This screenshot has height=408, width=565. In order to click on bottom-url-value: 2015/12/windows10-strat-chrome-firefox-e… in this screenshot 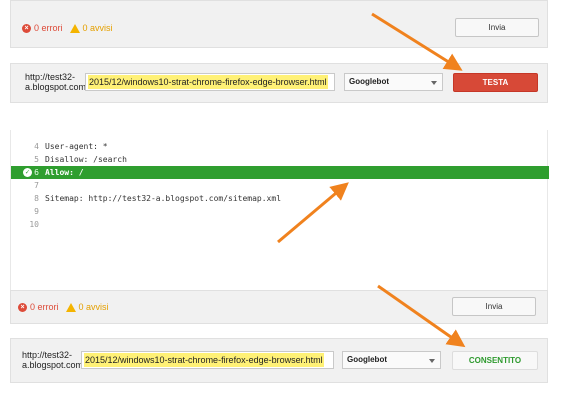, I will do `click(204, 360)`.